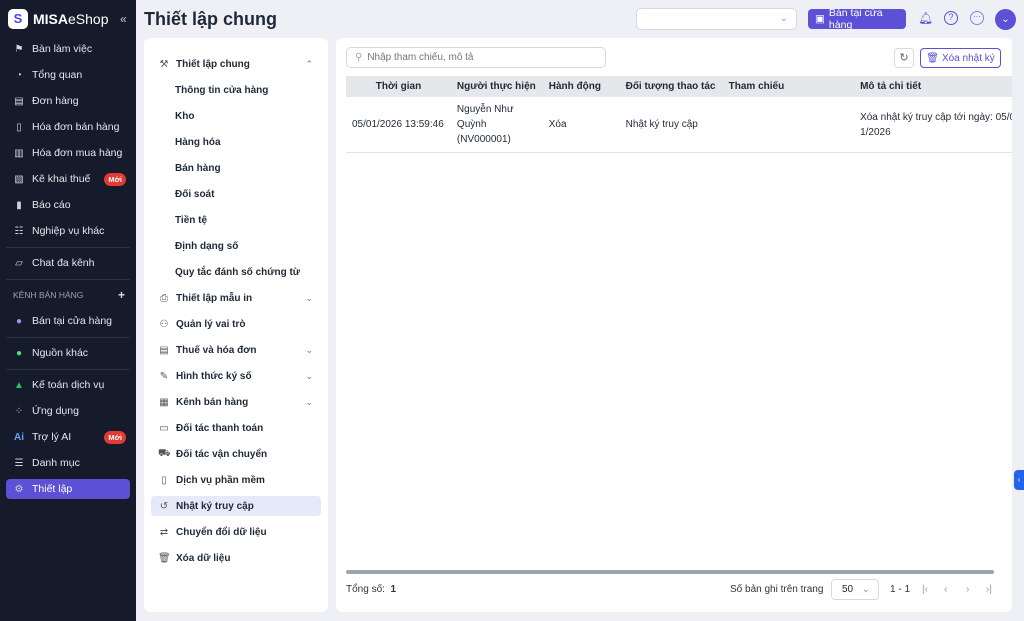 This screenshot has width=1024, height=621. Describe the element at coordinates (967, 589) in the screenshot. I see `next-page-icon: ›` at that location.